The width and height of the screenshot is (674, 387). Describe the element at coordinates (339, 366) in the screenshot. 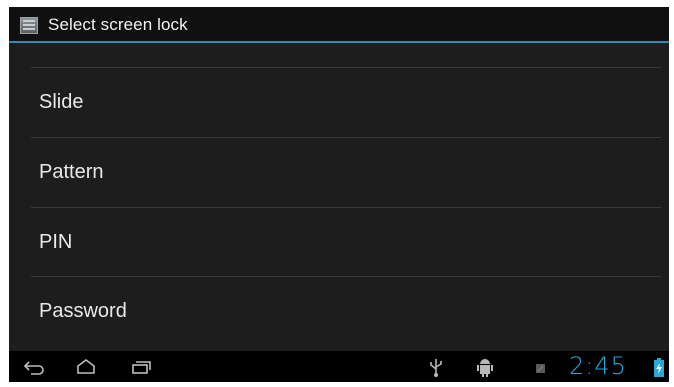

I see `system-bar: 2:45` at that location.